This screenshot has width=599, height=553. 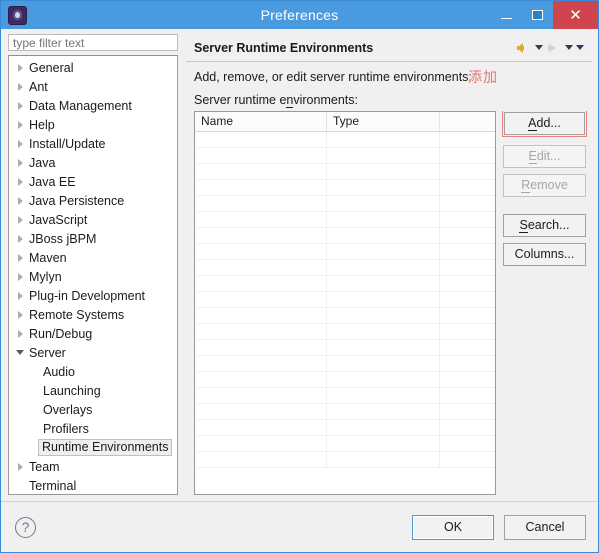 What do you see at coordinates (383, 121) in the screenshot?
I see `column-header-type: Type` at bounding box center [383, 121].